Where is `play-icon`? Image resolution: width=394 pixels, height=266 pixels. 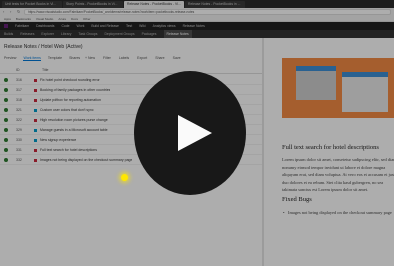 play-icon is located at coordinates (190, 133).